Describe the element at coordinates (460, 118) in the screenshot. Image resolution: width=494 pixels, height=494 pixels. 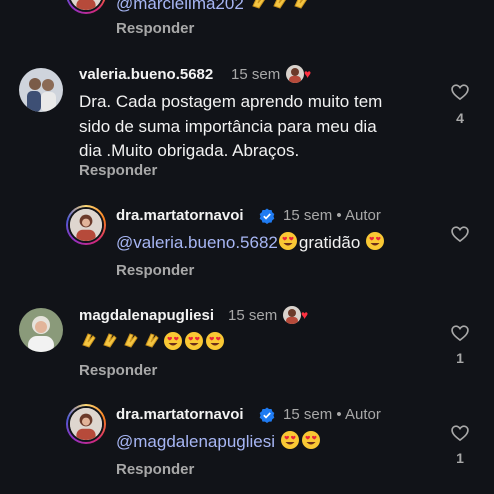
I see `like-count: 4` at that location.